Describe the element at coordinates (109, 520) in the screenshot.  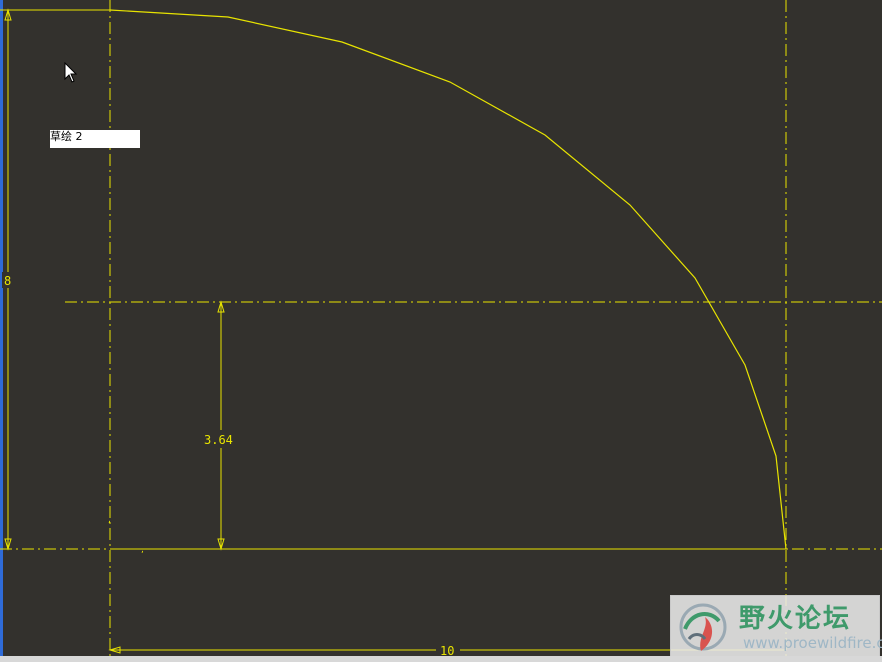
I see `constraint-mark-vertical: ,` at that location.